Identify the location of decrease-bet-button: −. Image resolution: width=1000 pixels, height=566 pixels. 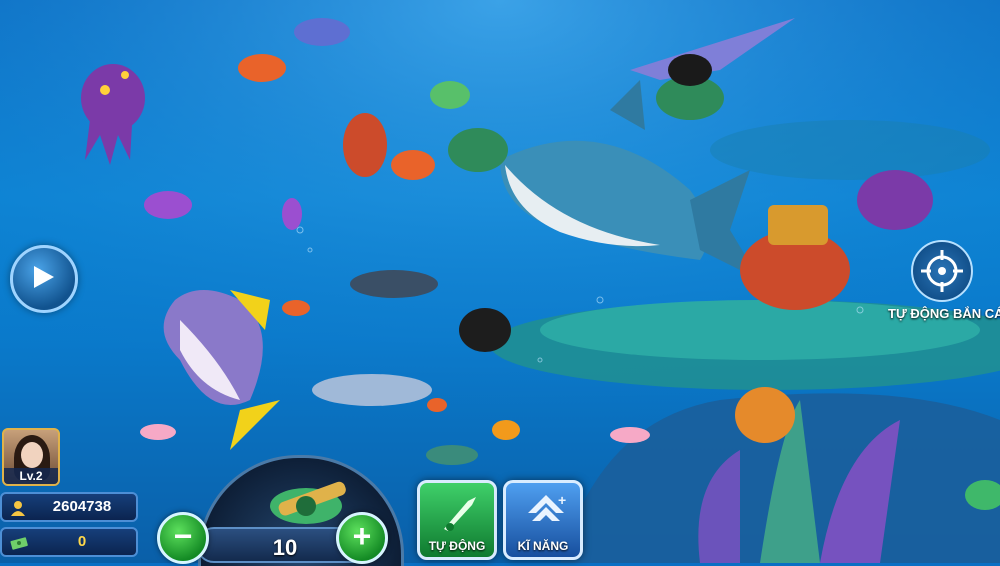
(183, 538).